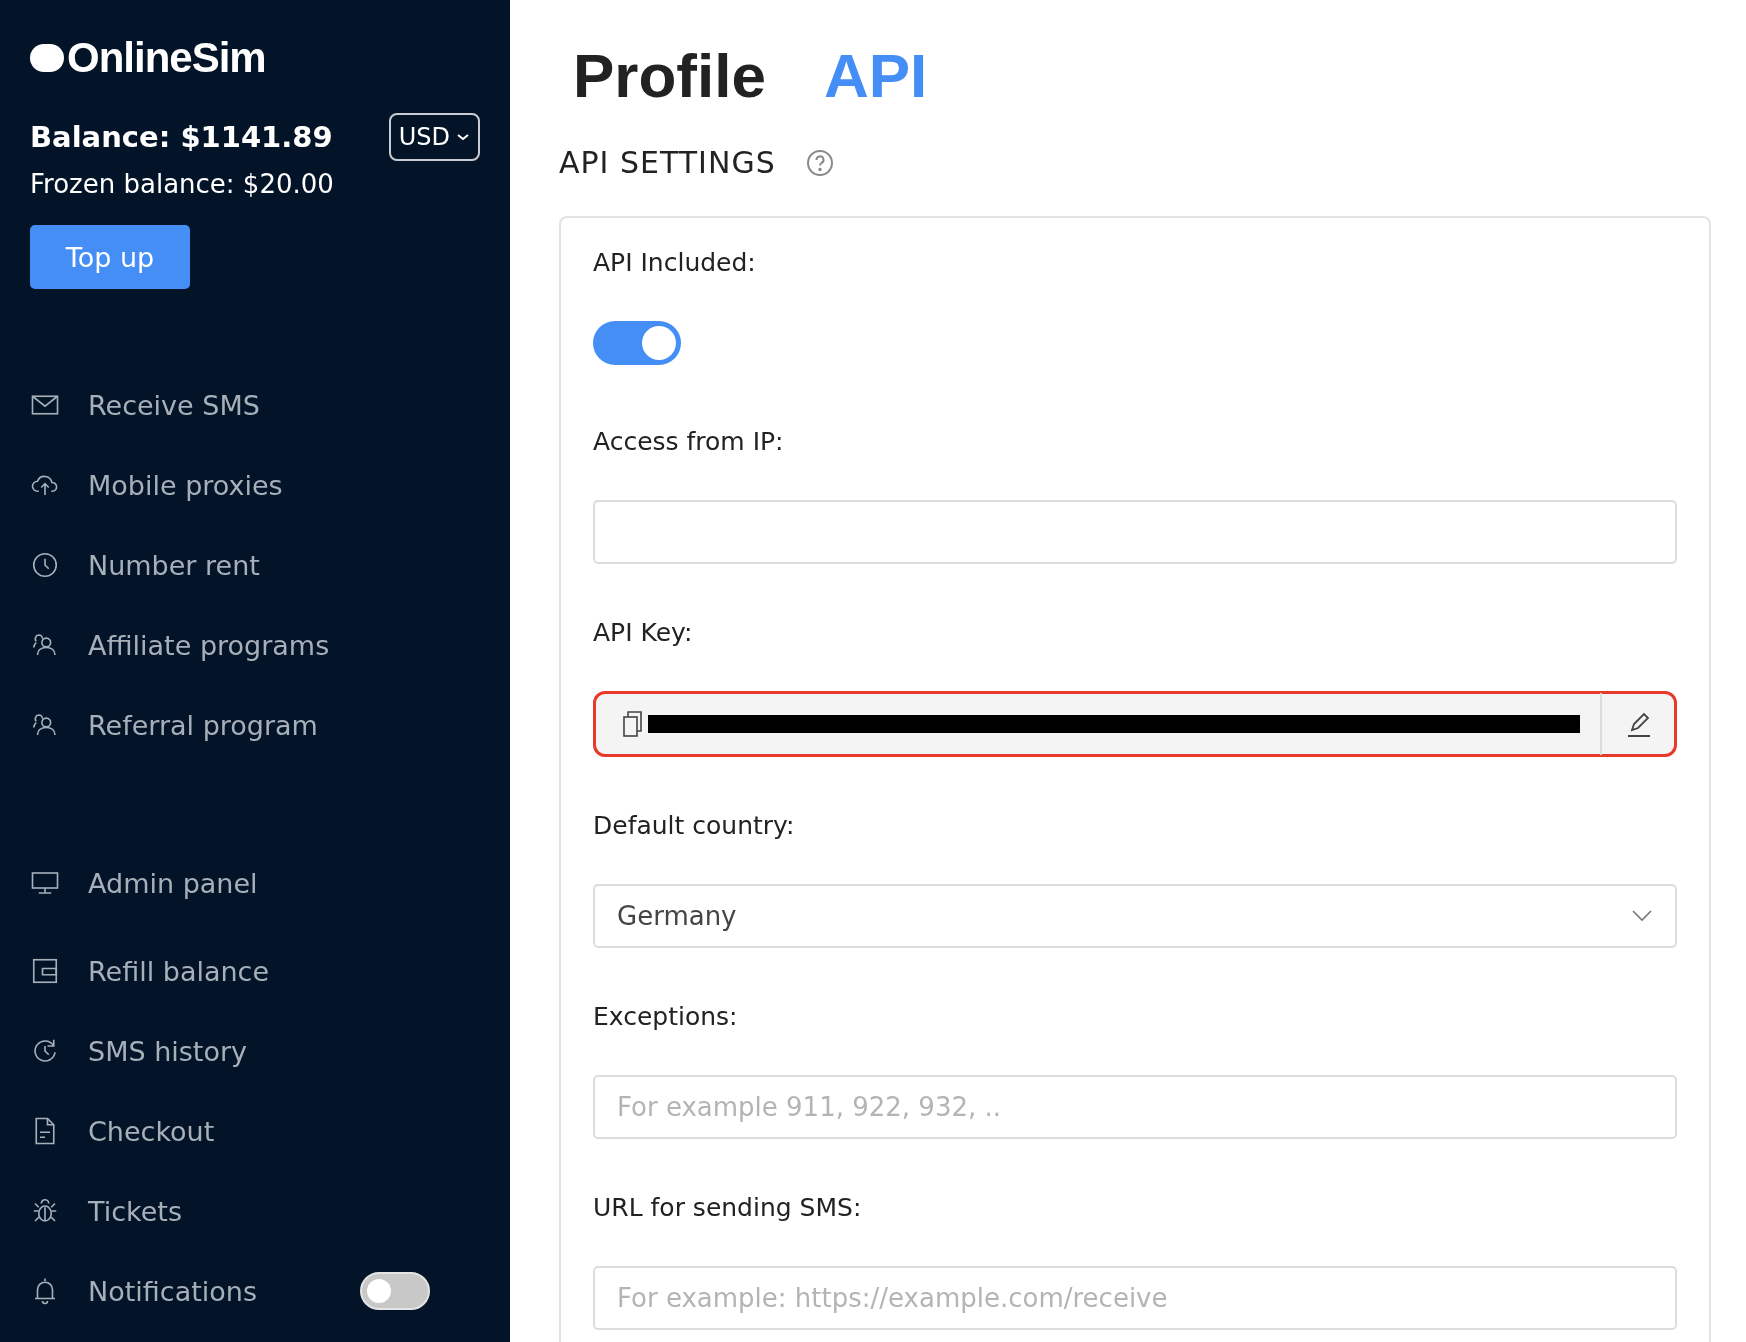 The image size is (1746, 1342). Describe the element at coordinates (434, 137) in the screenshot. I see `currency-dropdown: USD` at that location.